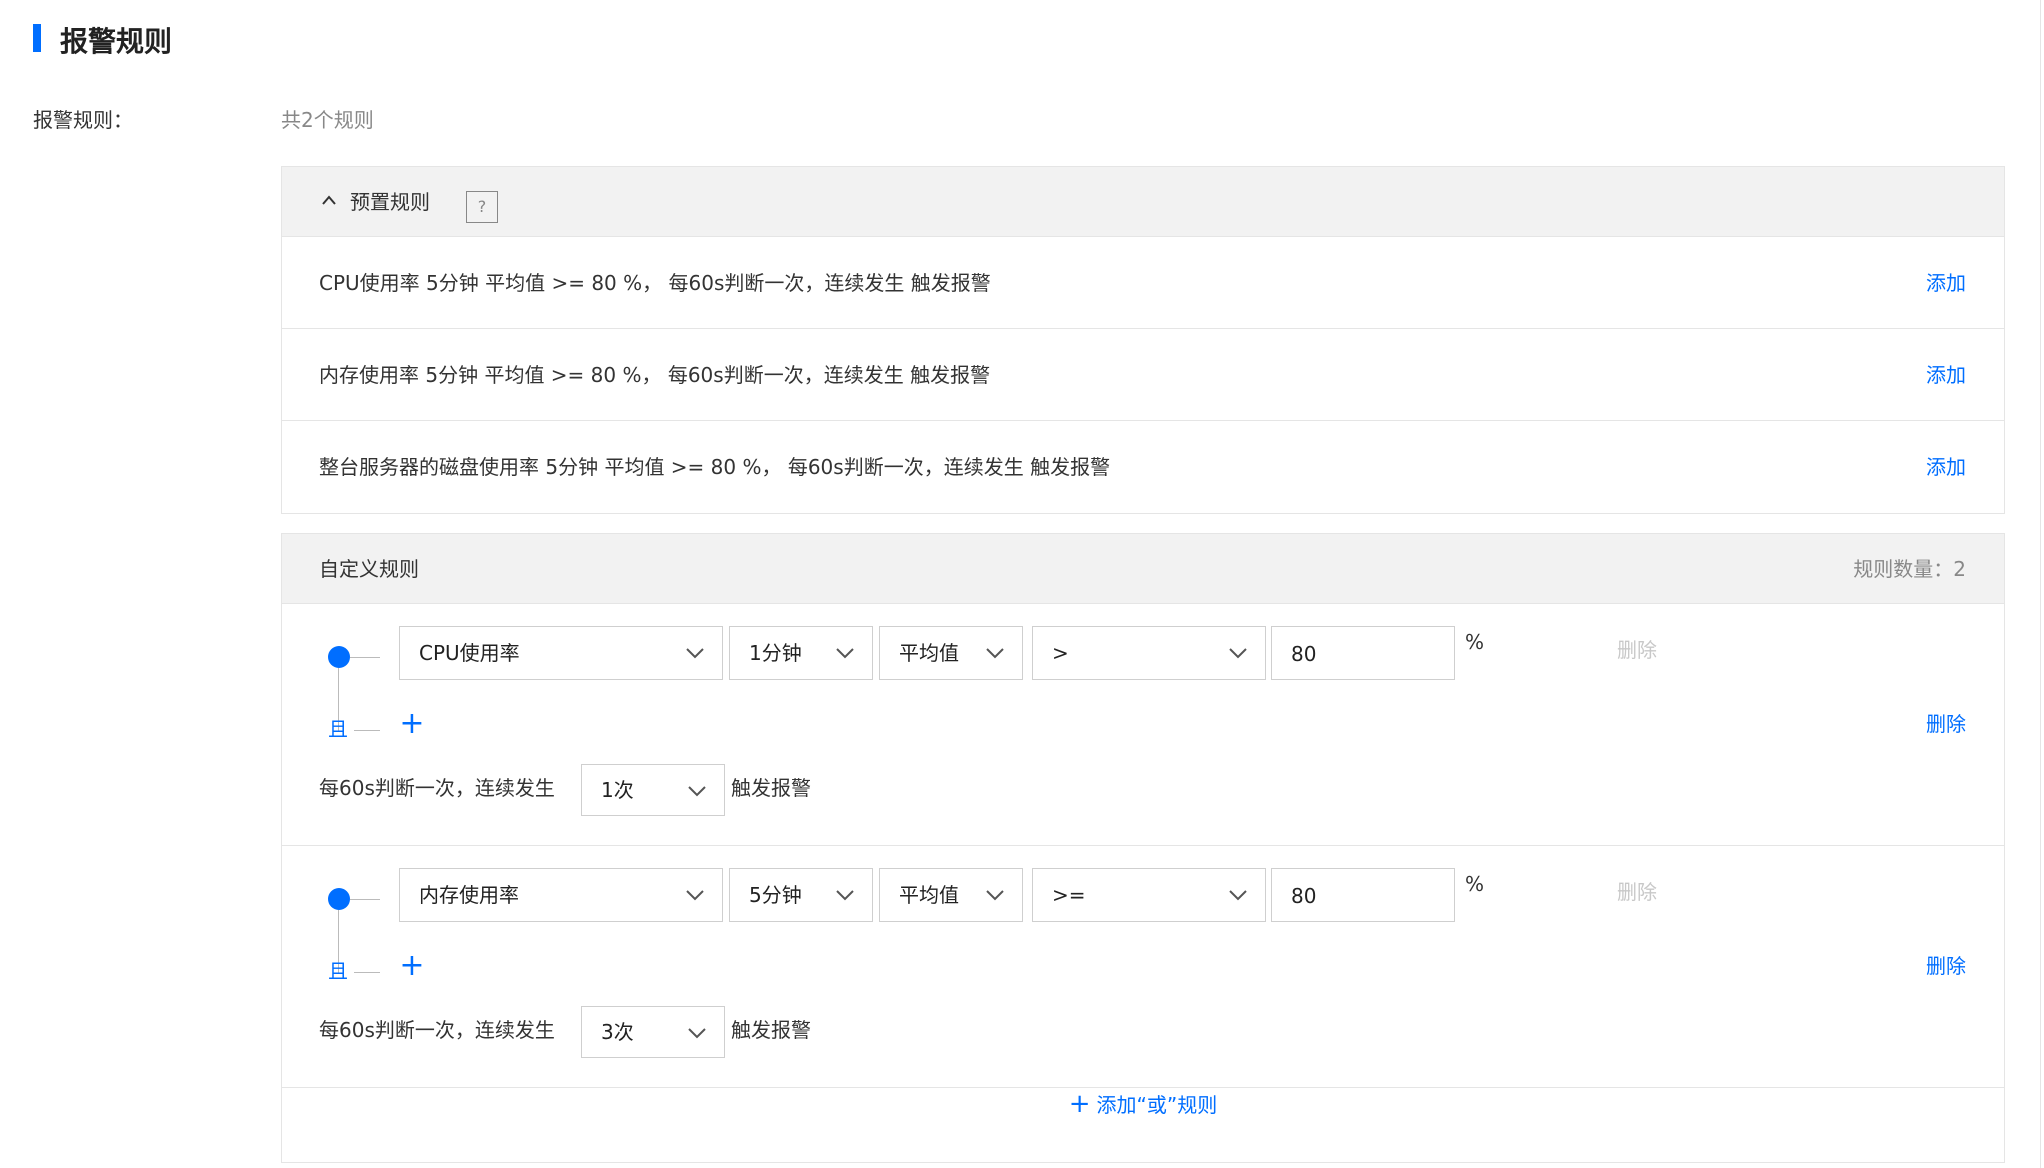 This screenshot has height=1168, width=2044. Describe the element at coordinates (1149, 653) in the screenshot. I see `operator-select: >` at that location.